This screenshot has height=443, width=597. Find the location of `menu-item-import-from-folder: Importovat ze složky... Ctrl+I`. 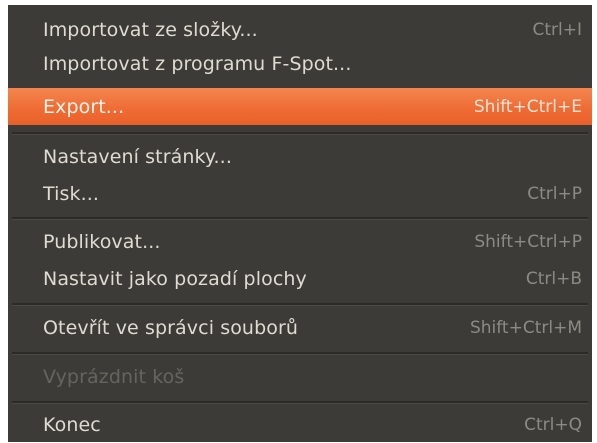

menu-item-import-from-folder: Importovat ze složky... Ctrl+I is located at coordinates (300, 30).